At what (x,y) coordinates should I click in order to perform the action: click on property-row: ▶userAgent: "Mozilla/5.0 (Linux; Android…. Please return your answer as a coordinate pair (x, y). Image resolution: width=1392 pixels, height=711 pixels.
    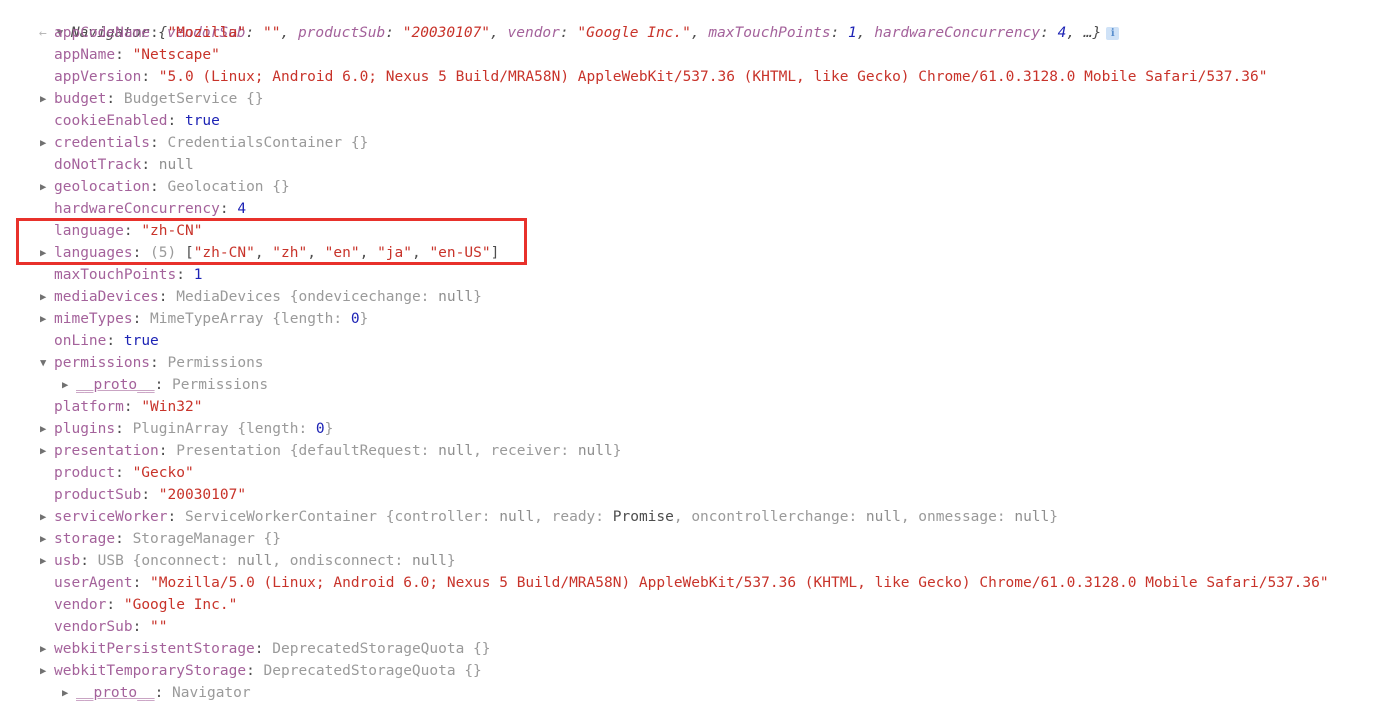
    Looking at the image, I should click on (696, 583).